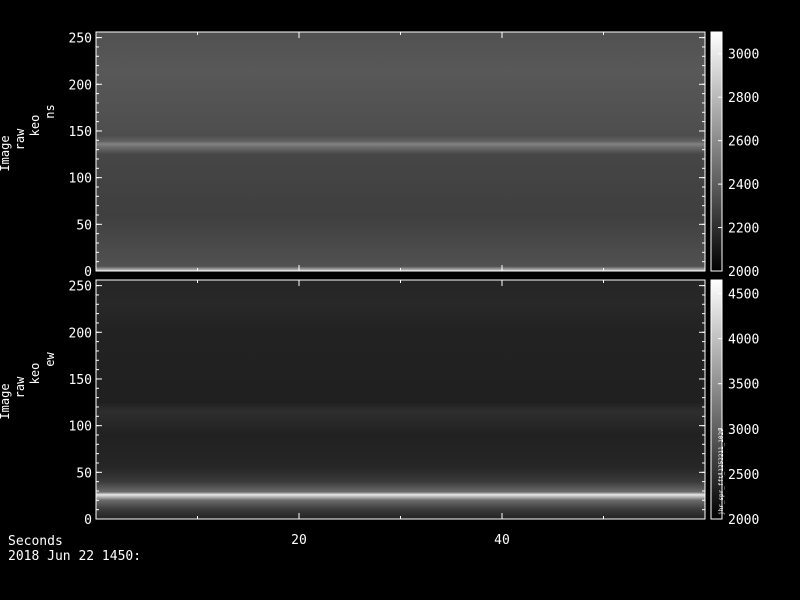 The height and width of the screenshot is (600, 800). What do you see at coordinates (743, 229) in the screenshot?
I see `colorbar-tick-label: 2200` at bounding box center [743, 229].